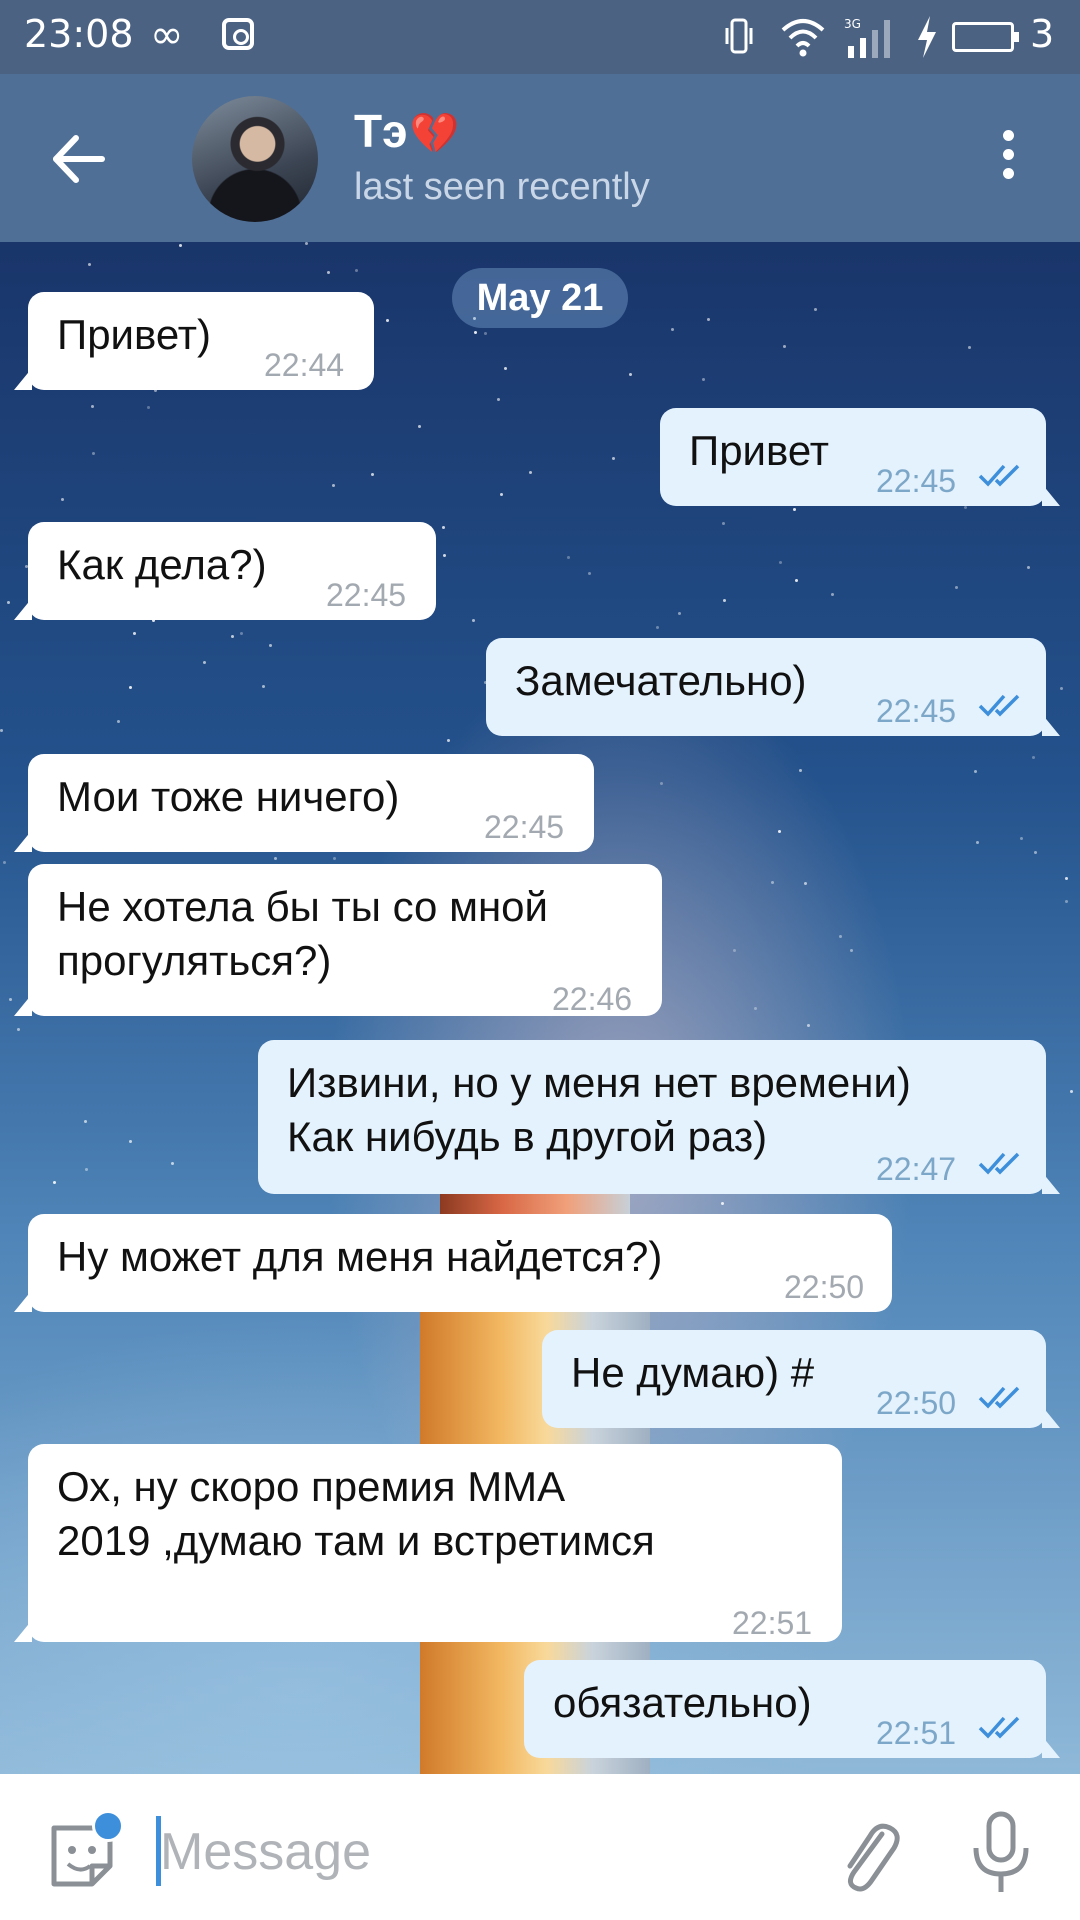 This screenshot has height=1920, width=1080. What do you see at coordinates (803, 38) in the screenshot?
I see `wifi-icon` at bounding box center [803, 38].